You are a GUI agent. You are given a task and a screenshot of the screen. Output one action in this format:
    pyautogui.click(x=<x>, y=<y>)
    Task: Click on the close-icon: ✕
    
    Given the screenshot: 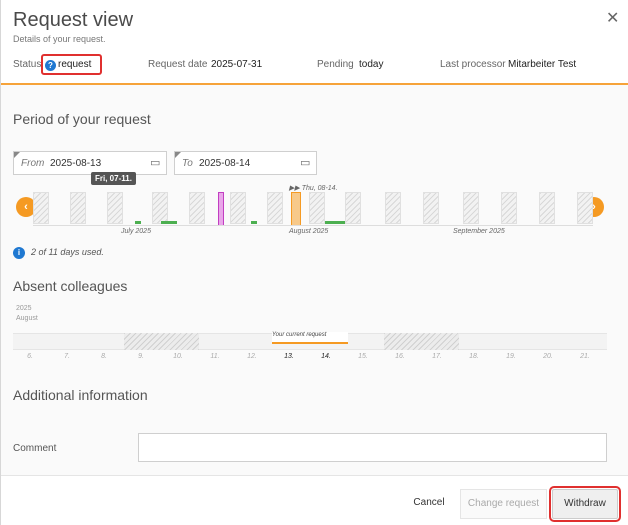 What is the action you would take?
    pyautogui.click(x=612, y=18)
    